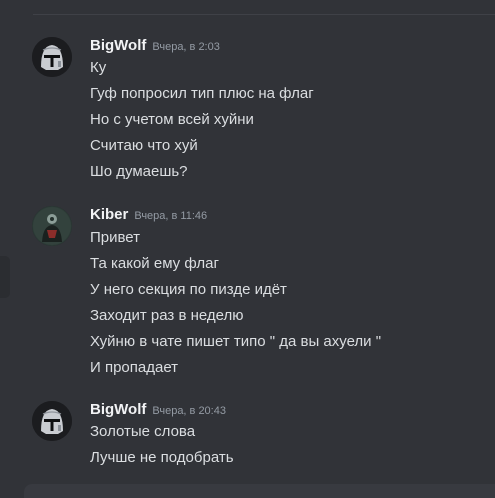 The width and height of the screenshot is (495, 498). Describe the element at coordinates (189, 411) in the screenshot. I see `timestamp: Вчера, в 20:43` at that location.